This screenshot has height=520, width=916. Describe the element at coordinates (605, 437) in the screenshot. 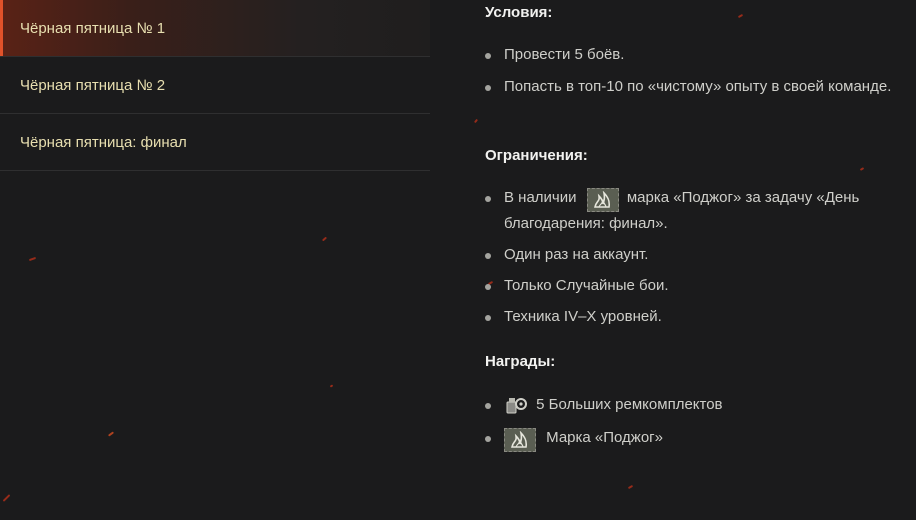

I see `reward-text: Марка «Поджог»` at that location.